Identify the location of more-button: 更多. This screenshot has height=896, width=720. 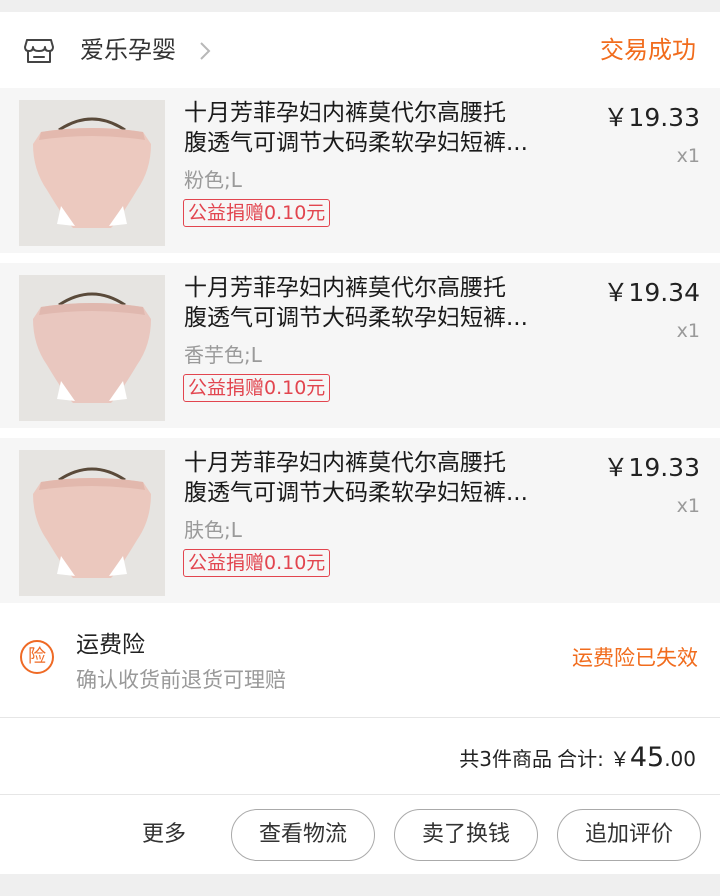
(164, 835).